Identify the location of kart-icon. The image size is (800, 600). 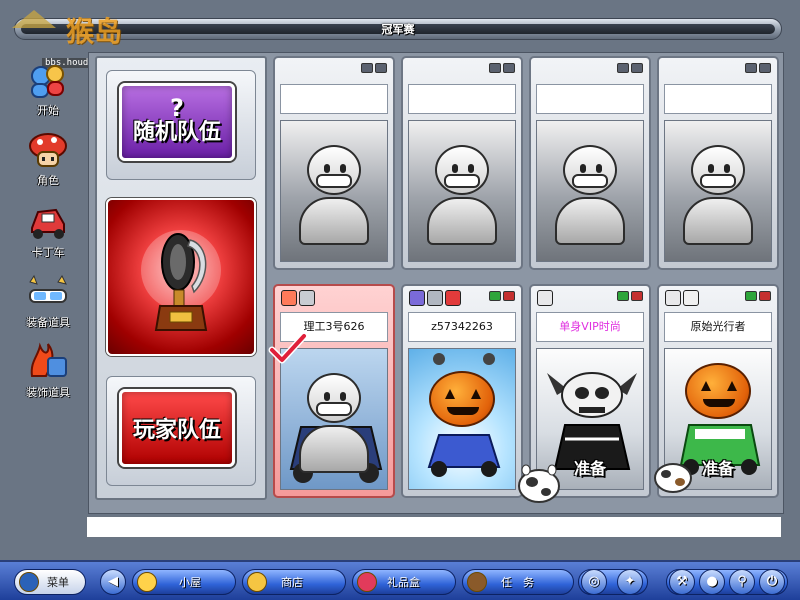
(48, 222).